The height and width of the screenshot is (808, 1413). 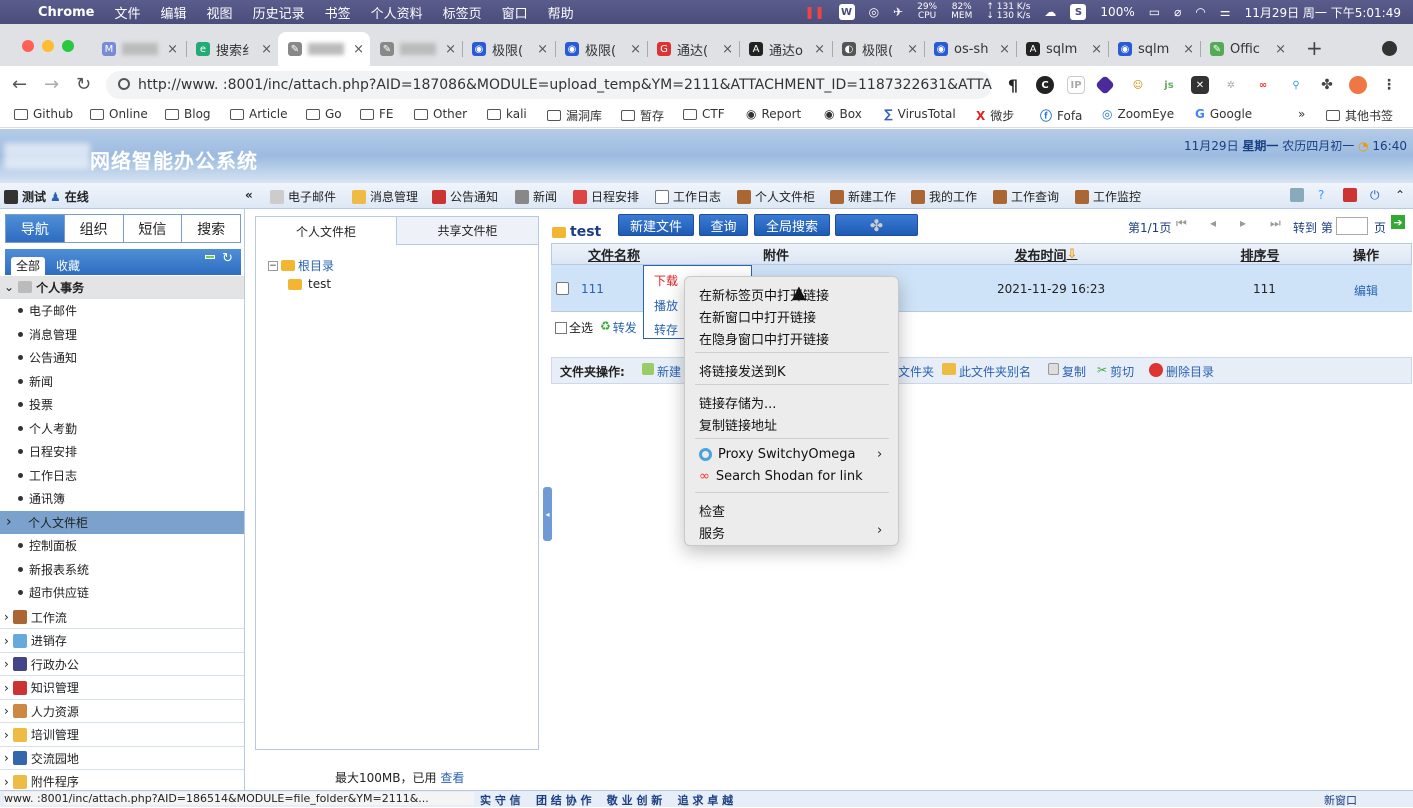 What do you see at coordinates (122, 310) in the screenshot?
I see `sidebar-item: 电子邮件` at bounding box center [122, 310].